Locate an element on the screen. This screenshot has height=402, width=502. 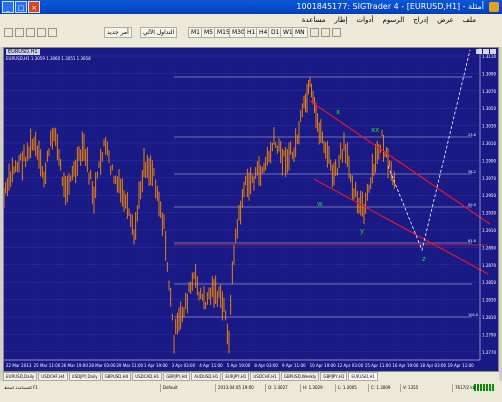
date-label: 19 Apr 11:00 is located at coordinates (461, 365).